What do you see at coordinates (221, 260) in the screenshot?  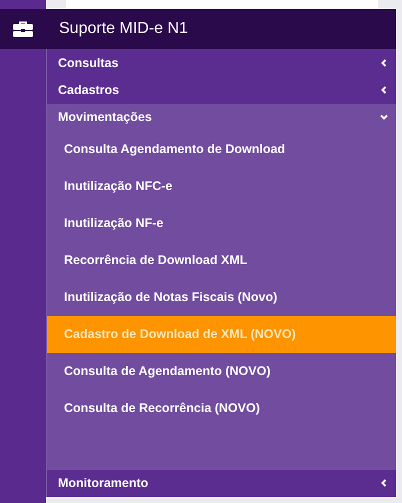 I see `submenu-item: Recorrência de Download XML` at bounding box center [221, 260].